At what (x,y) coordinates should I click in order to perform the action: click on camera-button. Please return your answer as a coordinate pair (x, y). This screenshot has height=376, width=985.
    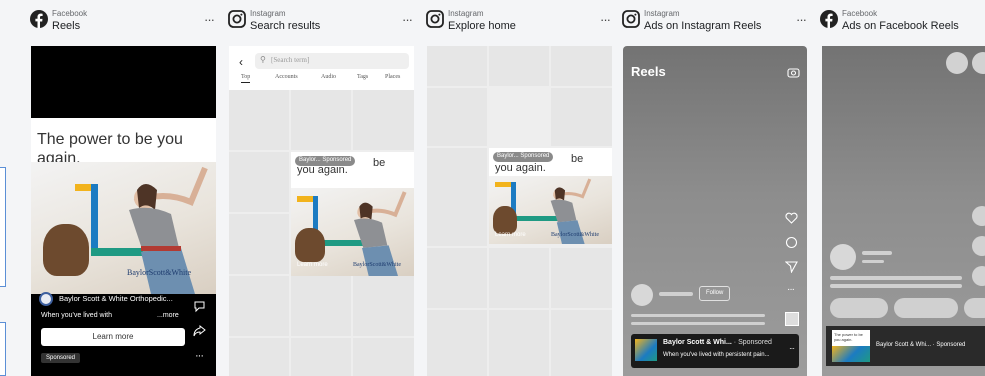
    Looking at the image, I should click on (957, 63).